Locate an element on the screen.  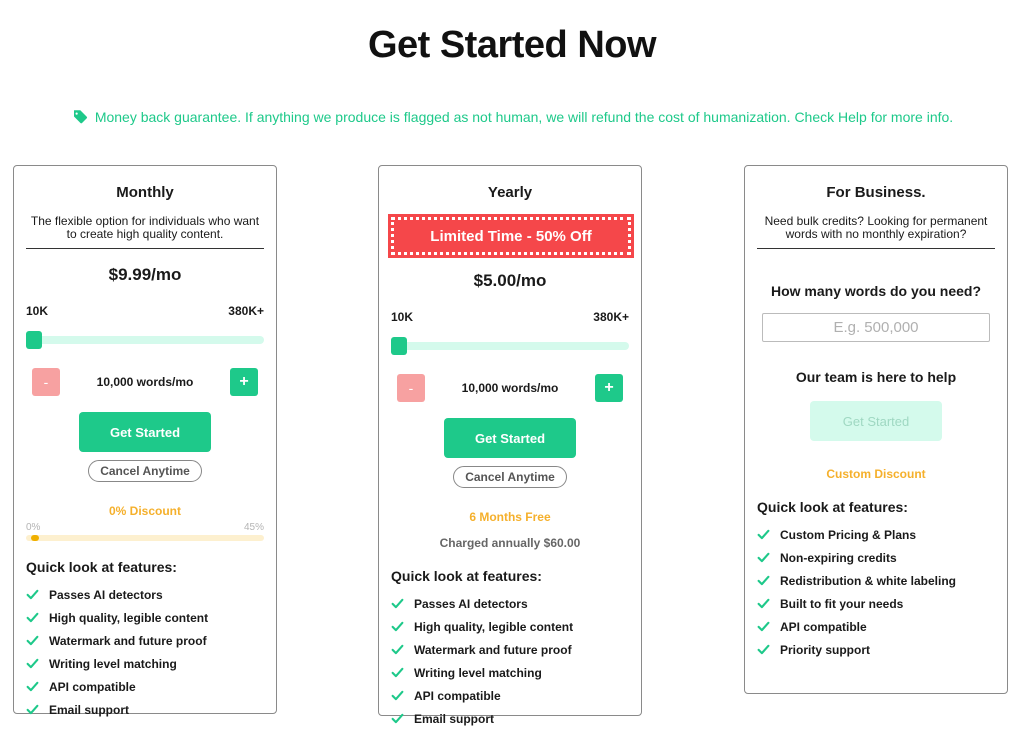
feature-text: Custom Pricing & Plans is located at coordinates (848, 534).